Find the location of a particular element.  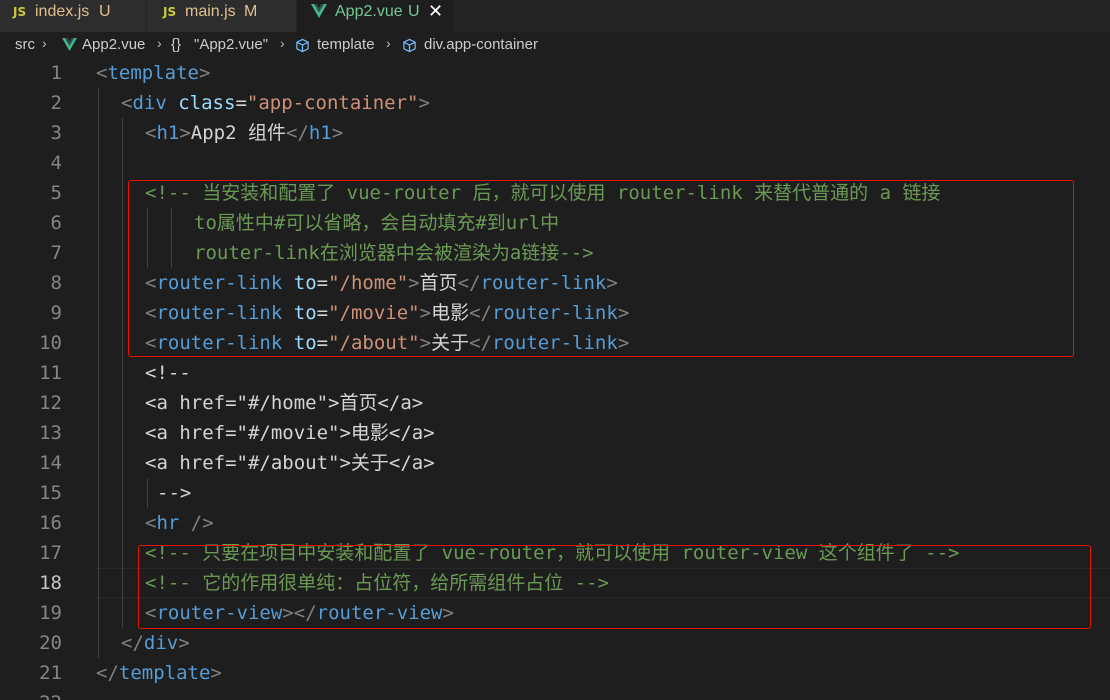

code-line: </template> is located at coordinates (159, 673).